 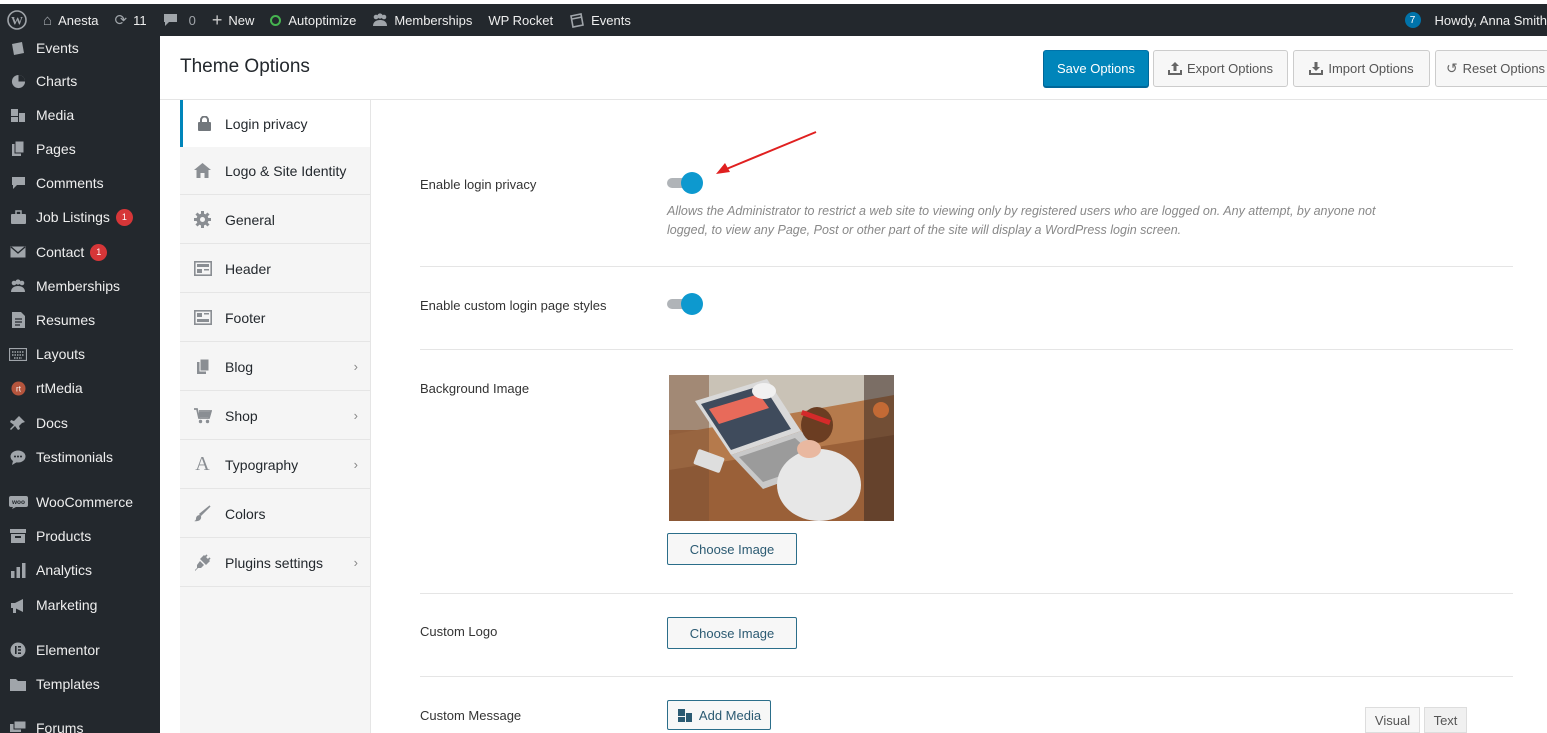 I want to click on refresh-icon: ⟳, so click(x=121, y=20).